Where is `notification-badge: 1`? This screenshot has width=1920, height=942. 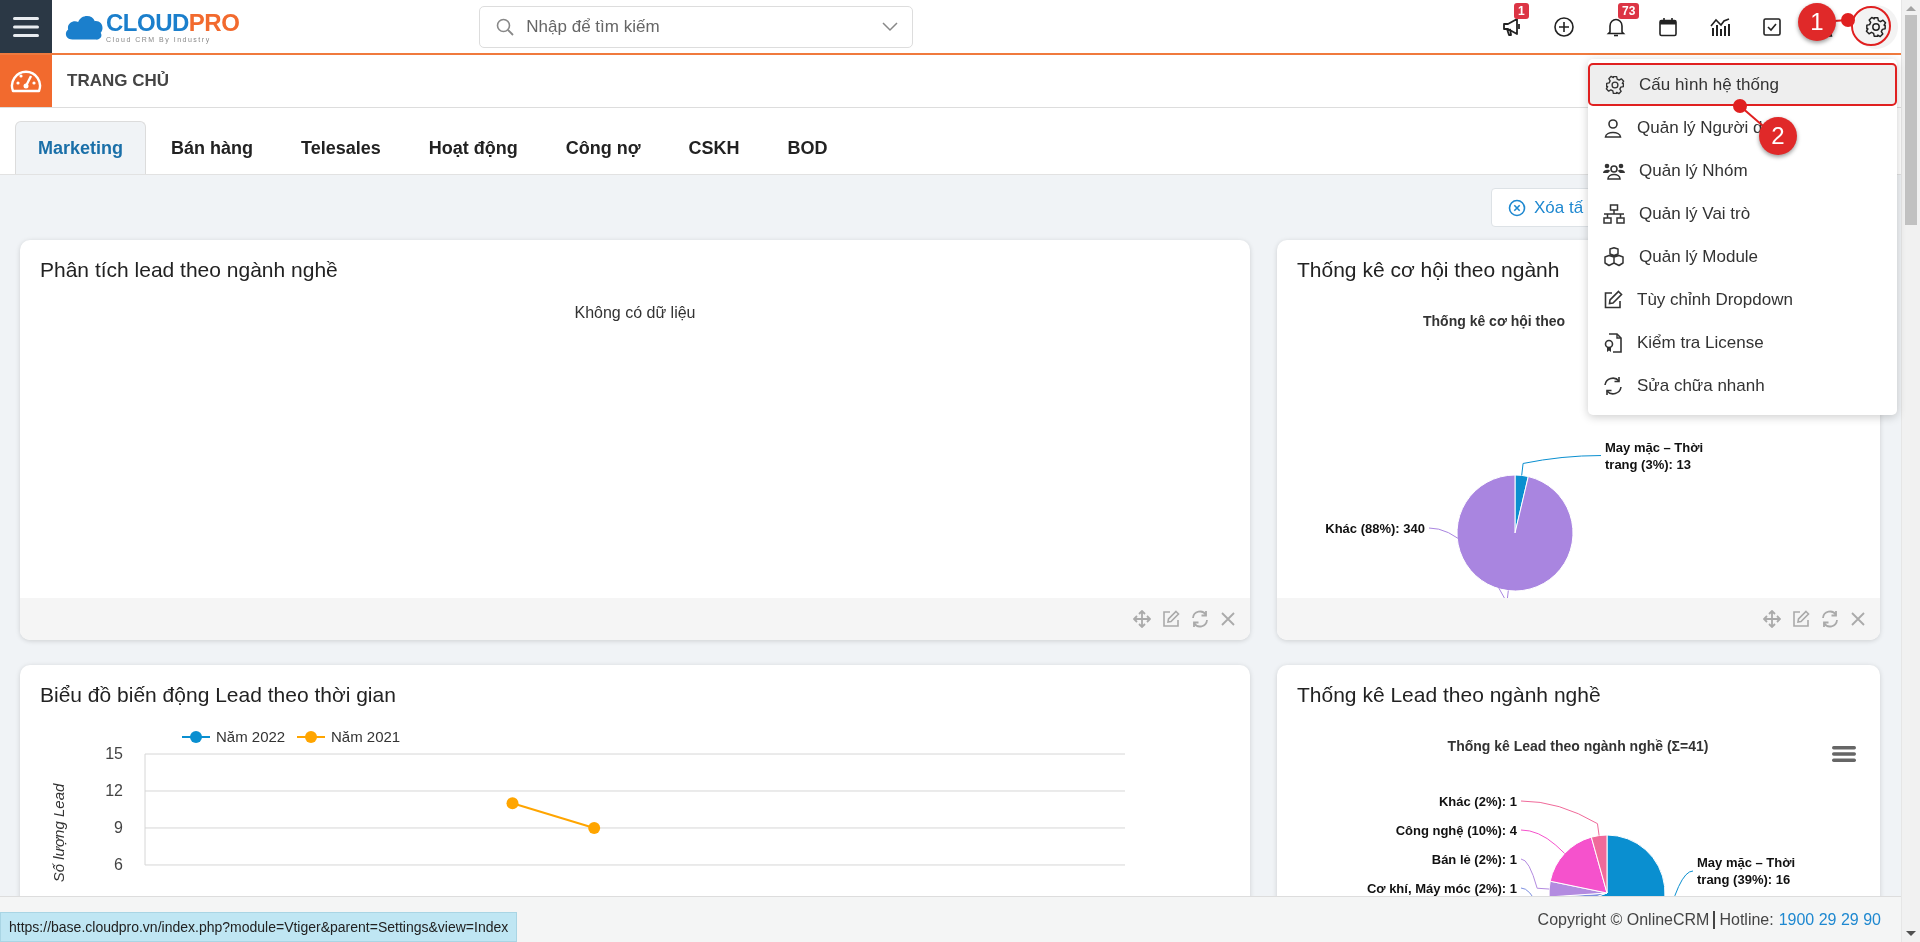
notification-badge: 1 is located at coordinates (1521, 10).